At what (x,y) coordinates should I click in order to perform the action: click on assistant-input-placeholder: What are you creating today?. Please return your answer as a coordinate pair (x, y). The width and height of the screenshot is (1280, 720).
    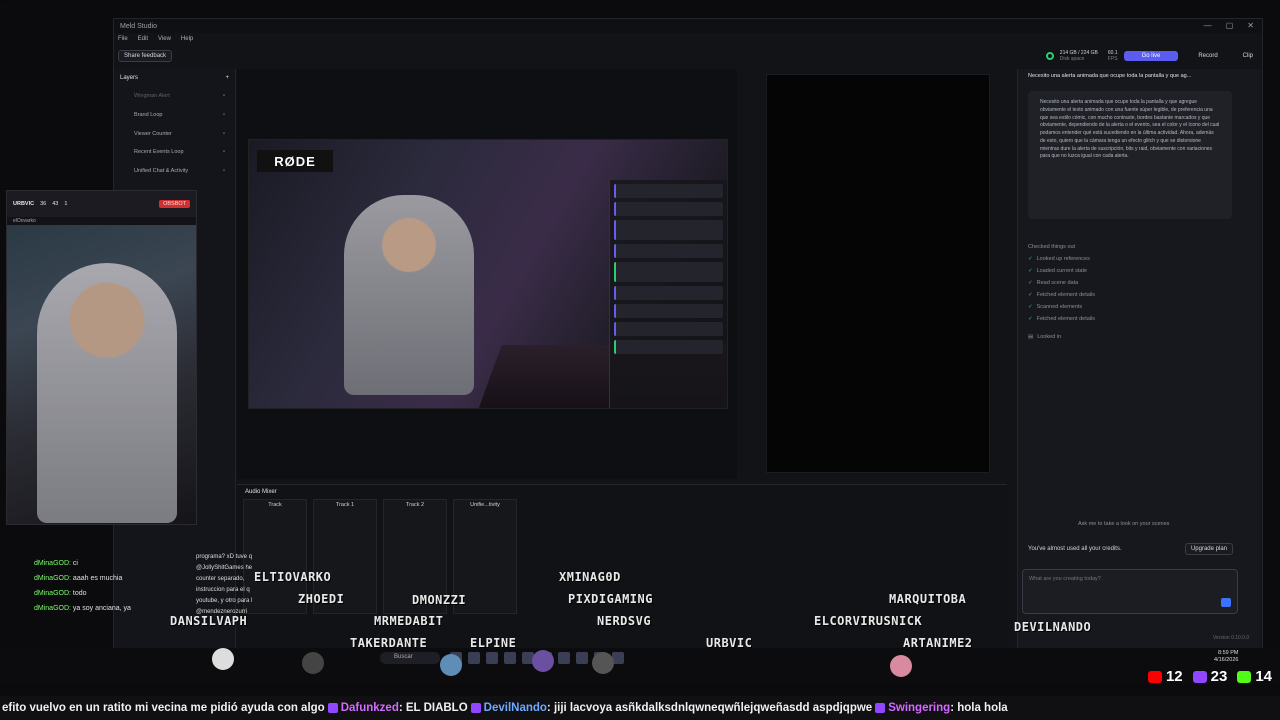
    Looking at the image, I should click on (1065, 579).